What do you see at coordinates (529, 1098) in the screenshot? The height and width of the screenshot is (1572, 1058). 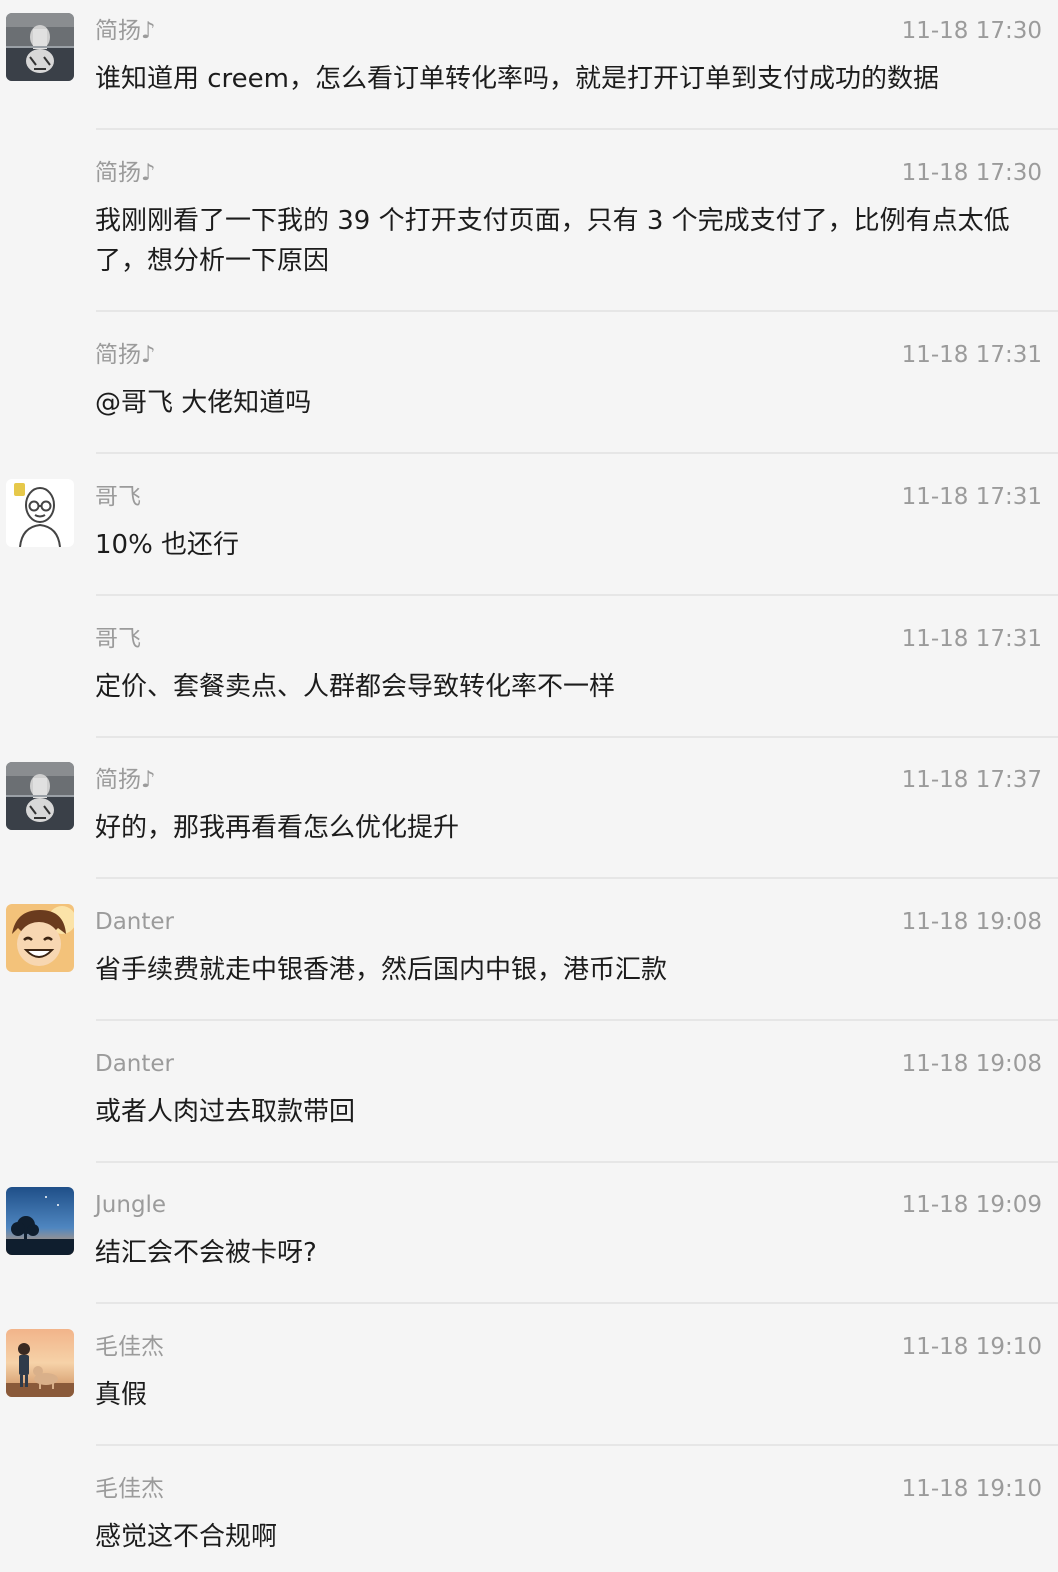 I see `chat-message: Danter 11-18 19:08 或者人肉过去取款带回` at bounding box center [529, 1098].